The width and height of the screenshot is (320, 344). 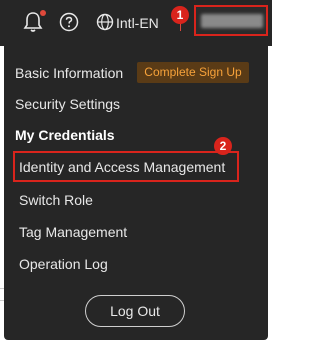 What do you see at coordinates (63, 264) in the screenshot?
I see `menu-item-operation-log: Operation Log` at bounding box center [63, 264].